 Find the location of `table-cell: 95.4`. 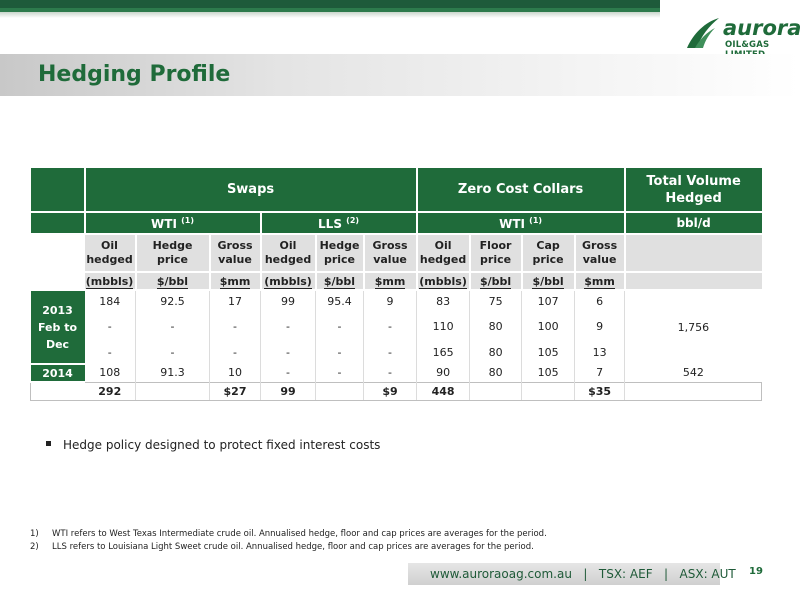

table-cell: 95.4 is located at coordinates (339, 301).